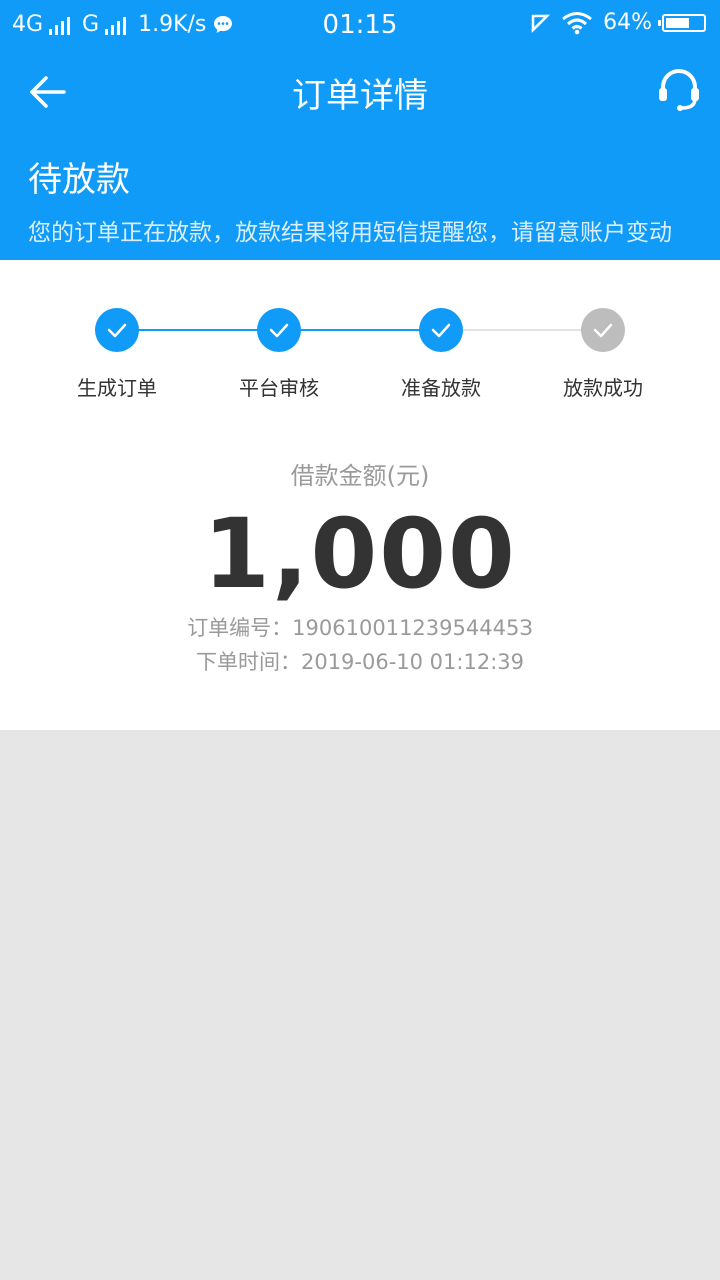  What do you see at coordinates (117, 354) in the screenshot?
I see `step-1: 生成订单` at bounding box center [117, 354].